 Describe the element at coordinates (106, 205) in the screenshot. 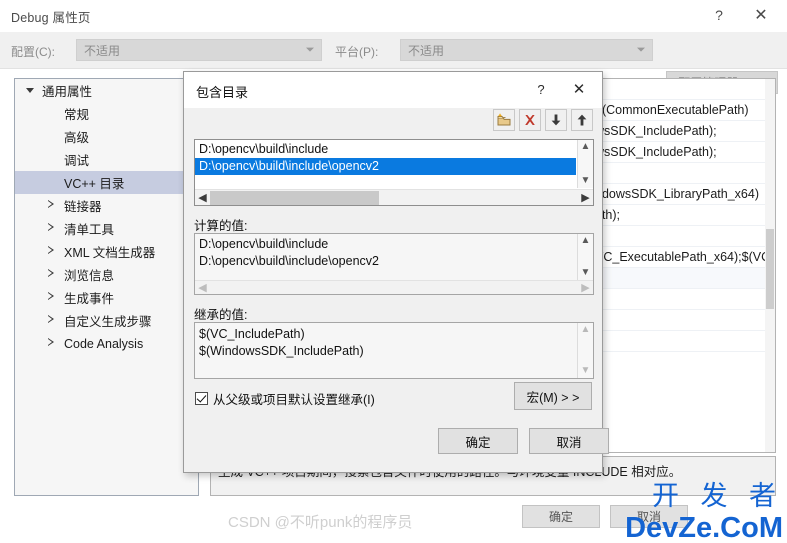

I see `tree-item-5: 链接器` at that location.